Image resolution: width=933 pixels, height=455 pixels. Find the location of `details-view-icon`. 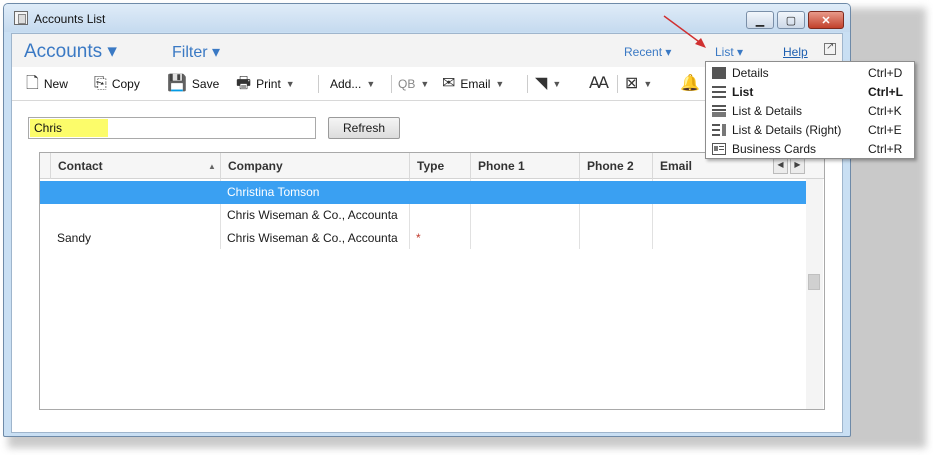

details-view-icon is located at coordinates (719, 73).